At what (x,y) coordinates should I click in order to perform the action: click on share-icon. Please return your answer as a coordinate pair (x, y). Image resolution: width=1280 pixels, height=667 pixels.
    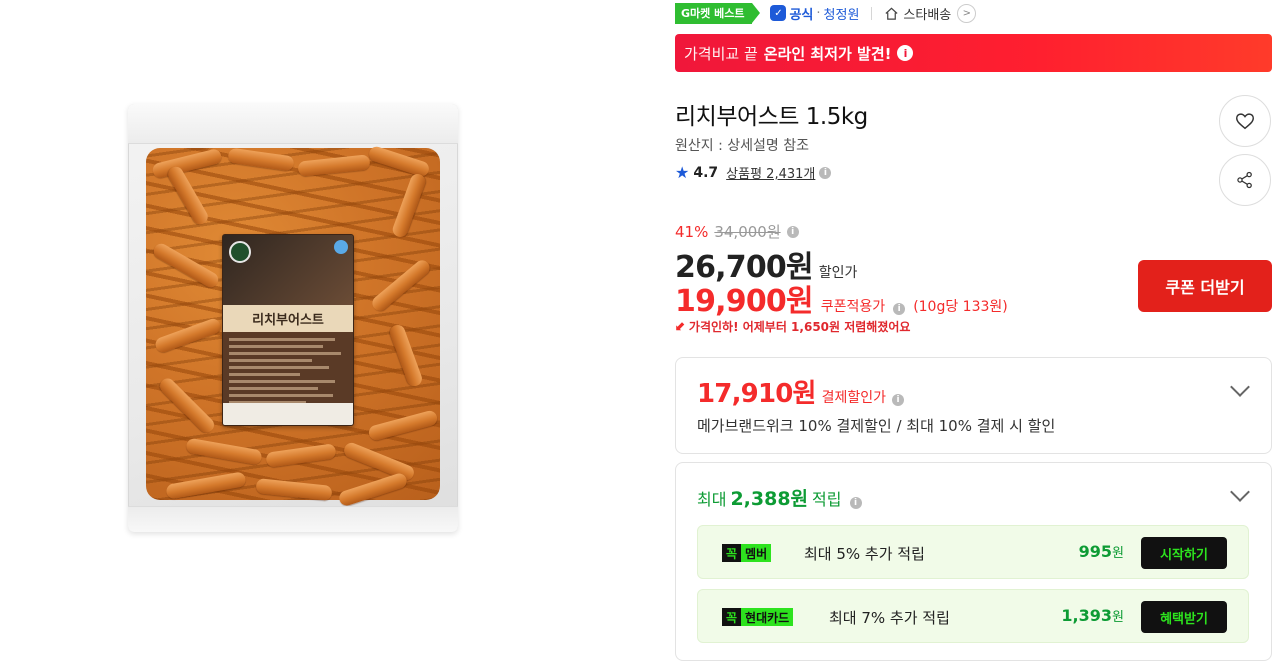
    Looking at the image, I should click on (1244, 180).